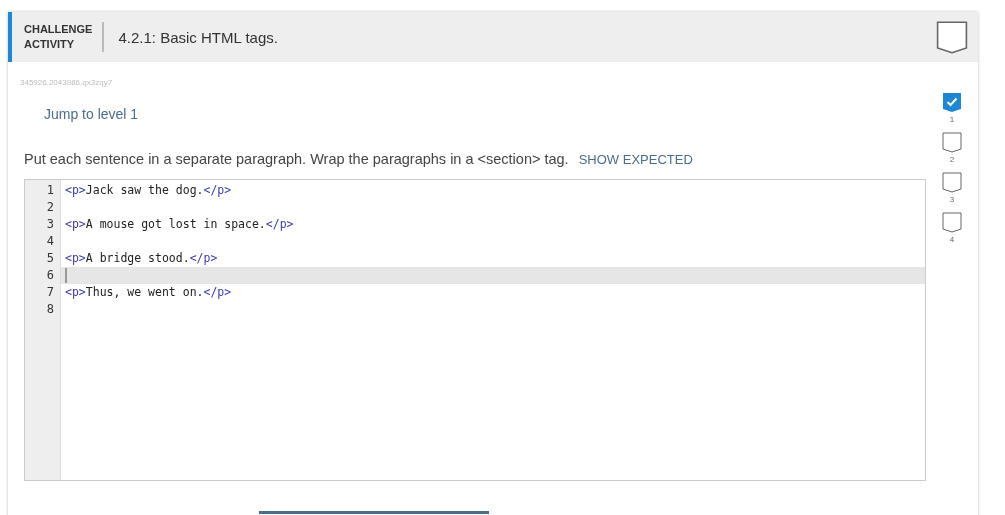 Image resolution: width=1005 pixels, height=515 pixels. I want to click on line-number: 6, so click(50, 275).